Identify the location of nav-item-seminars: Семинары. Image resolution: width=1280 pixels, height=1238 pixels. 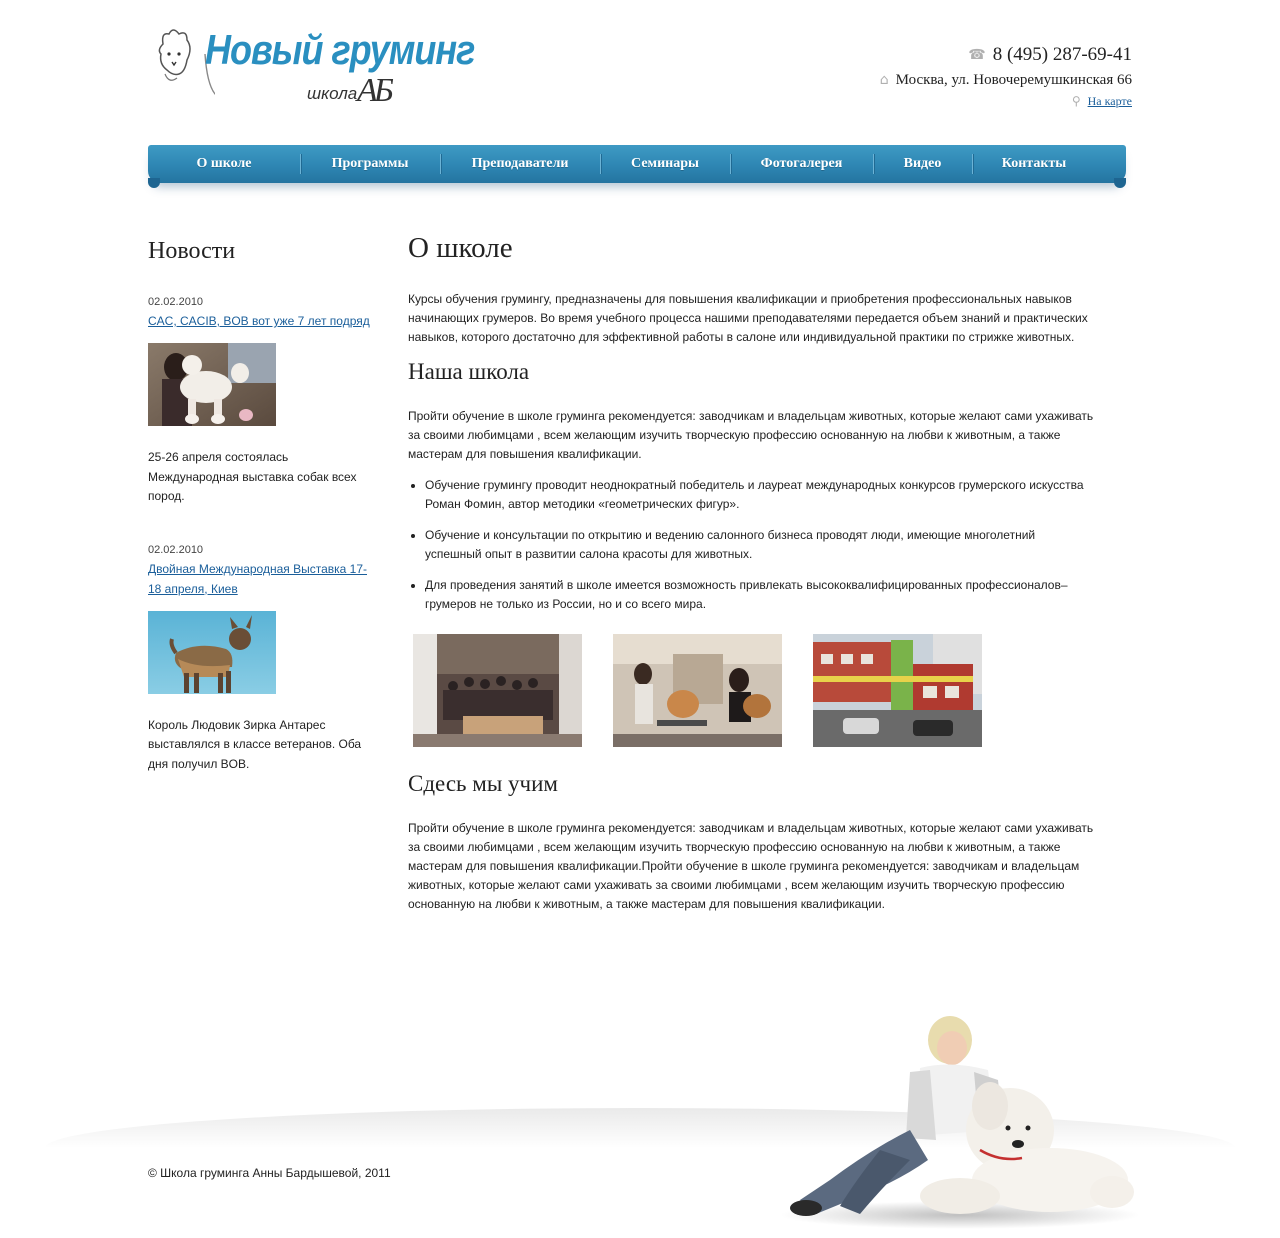
(665, 164).